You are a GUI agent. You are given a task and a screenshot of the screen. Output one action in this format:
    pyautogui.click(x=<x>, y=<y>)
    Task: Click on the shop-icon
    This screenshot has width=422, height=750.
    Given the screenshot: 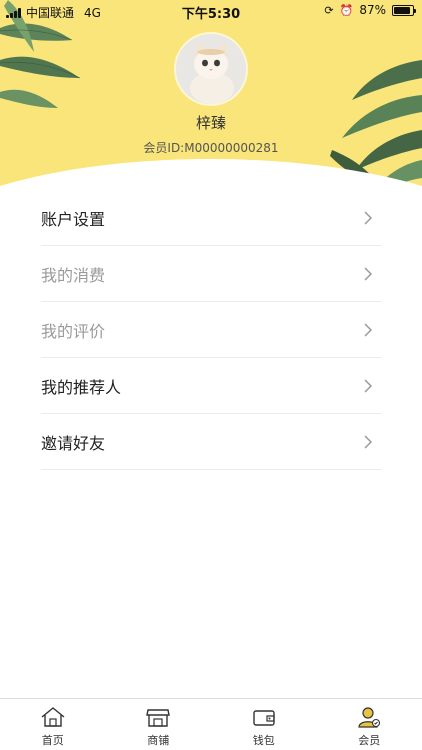 What is the action you would take?
    pyautogui.click(x=158, y=717)
    